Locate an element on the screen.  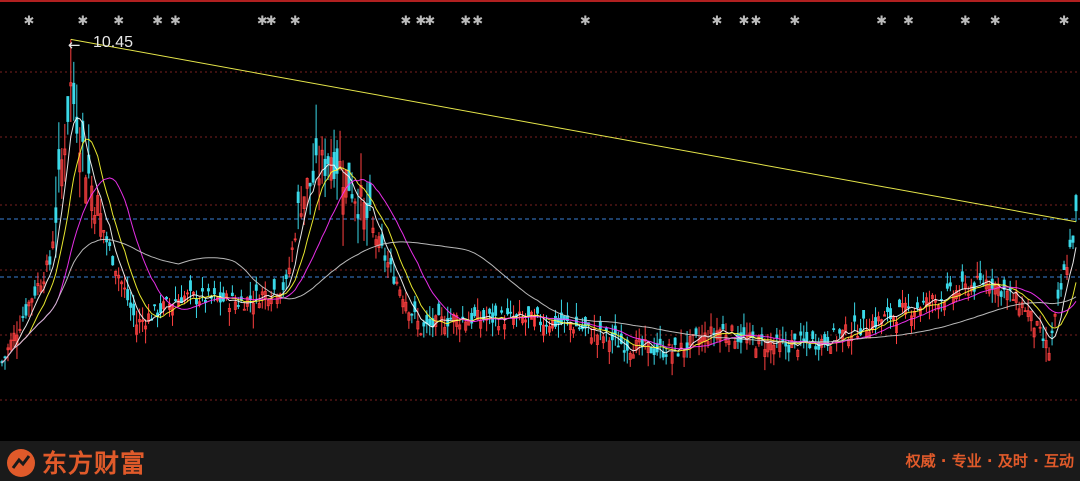
peak-price-label: 10.45 is located at coordinates (113, 42).